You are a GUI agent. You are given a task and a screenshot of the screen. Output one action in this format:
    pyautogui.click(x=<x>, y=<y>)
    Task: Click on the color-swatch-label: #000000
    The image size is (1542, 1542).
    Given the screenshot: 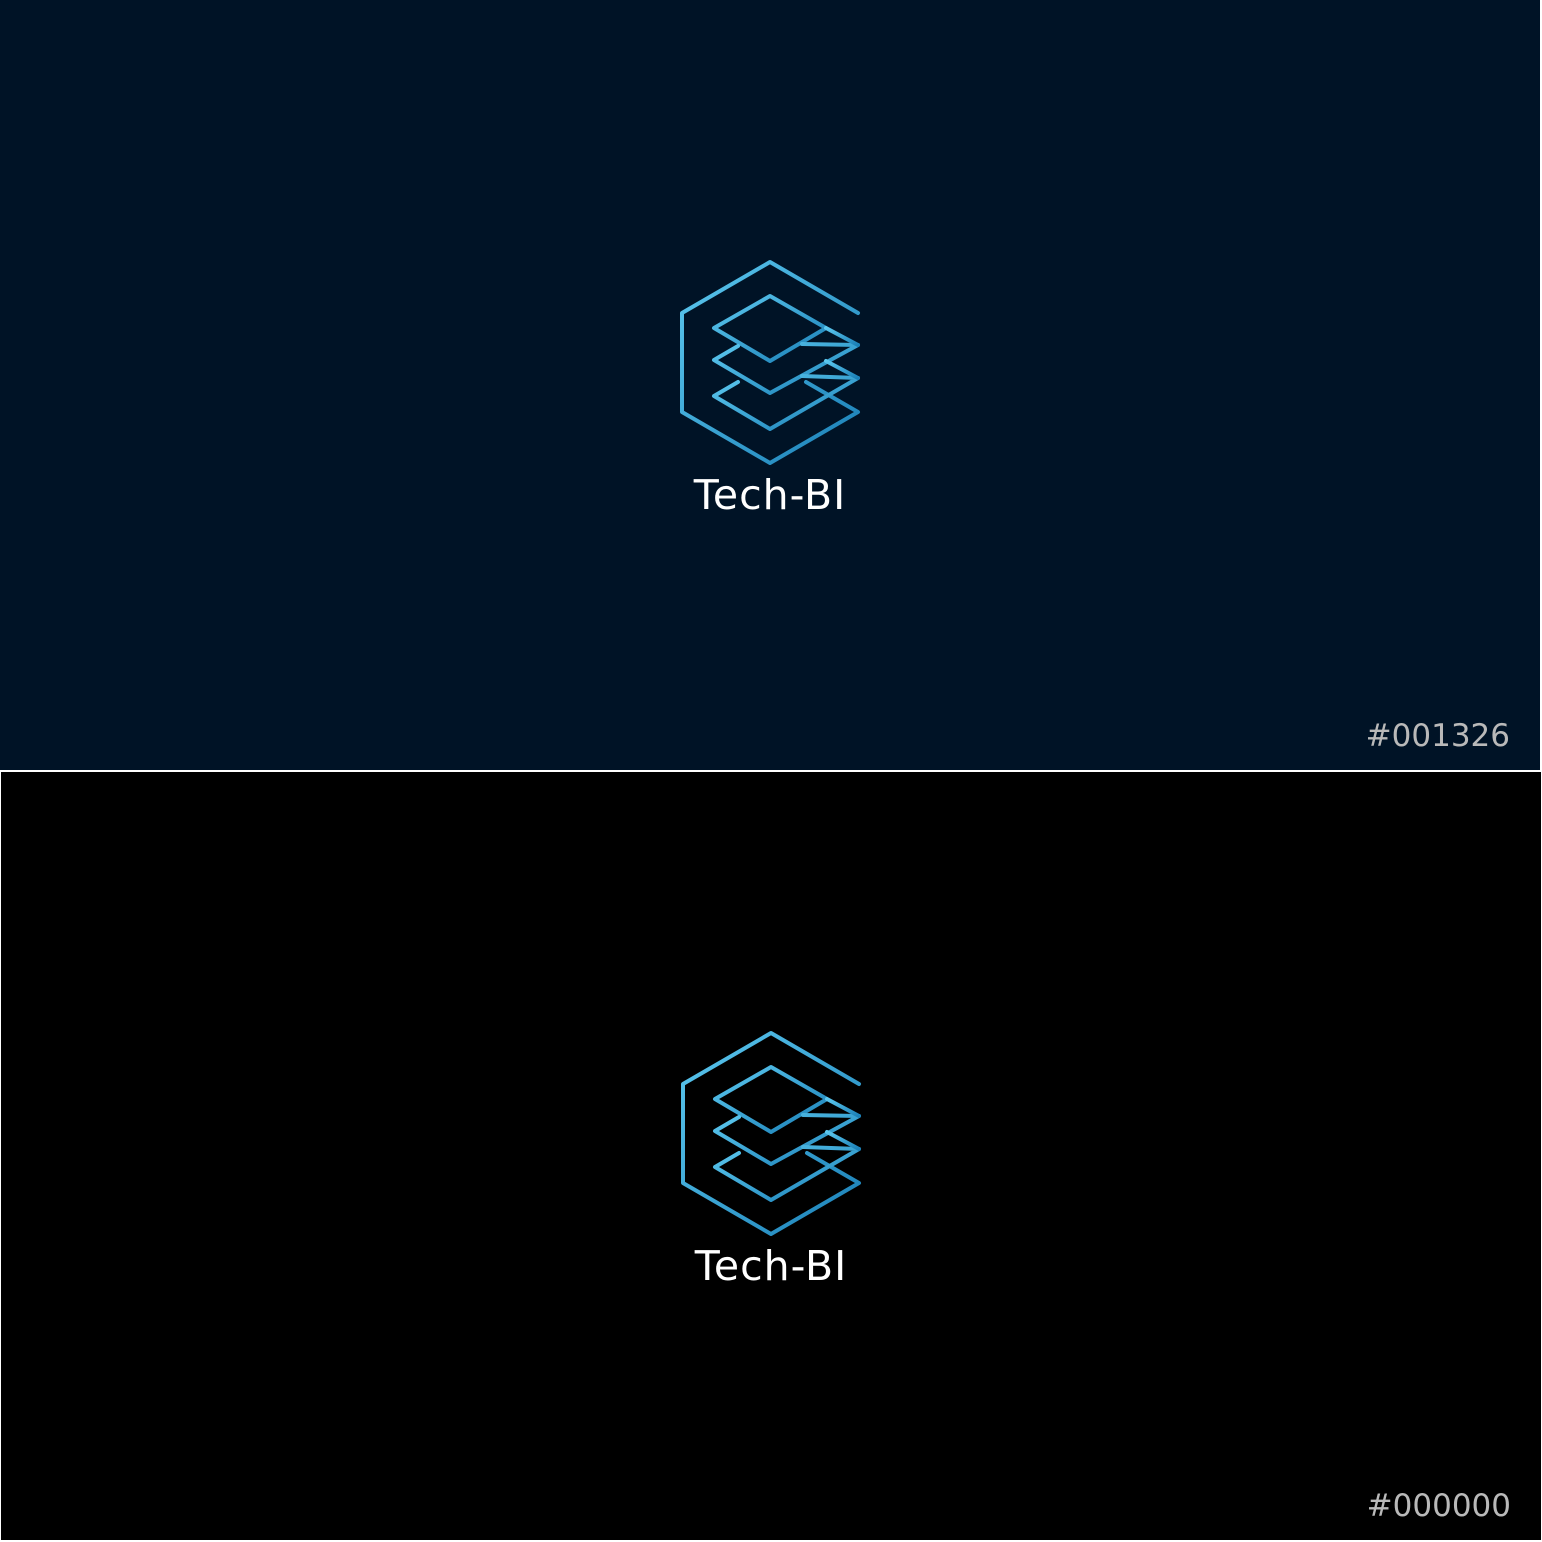 What is the action you would take?
    pyautogui.click(x=1438, y=1506)
    